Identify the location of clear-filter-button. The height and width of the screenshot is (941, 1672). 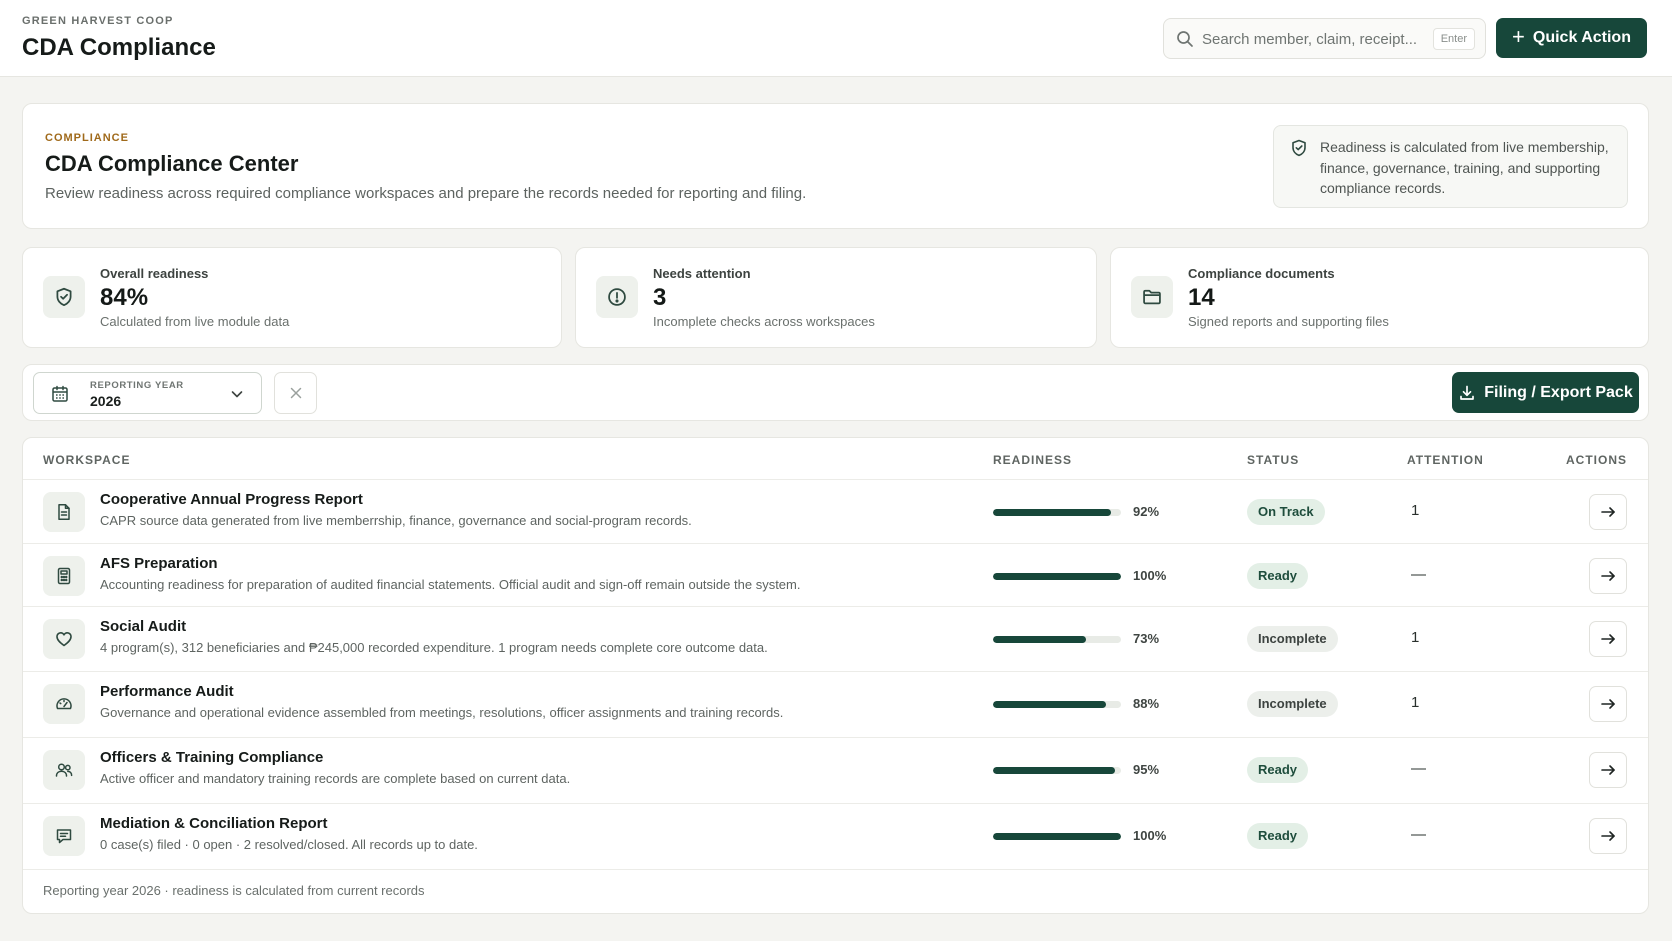
(295, 393).